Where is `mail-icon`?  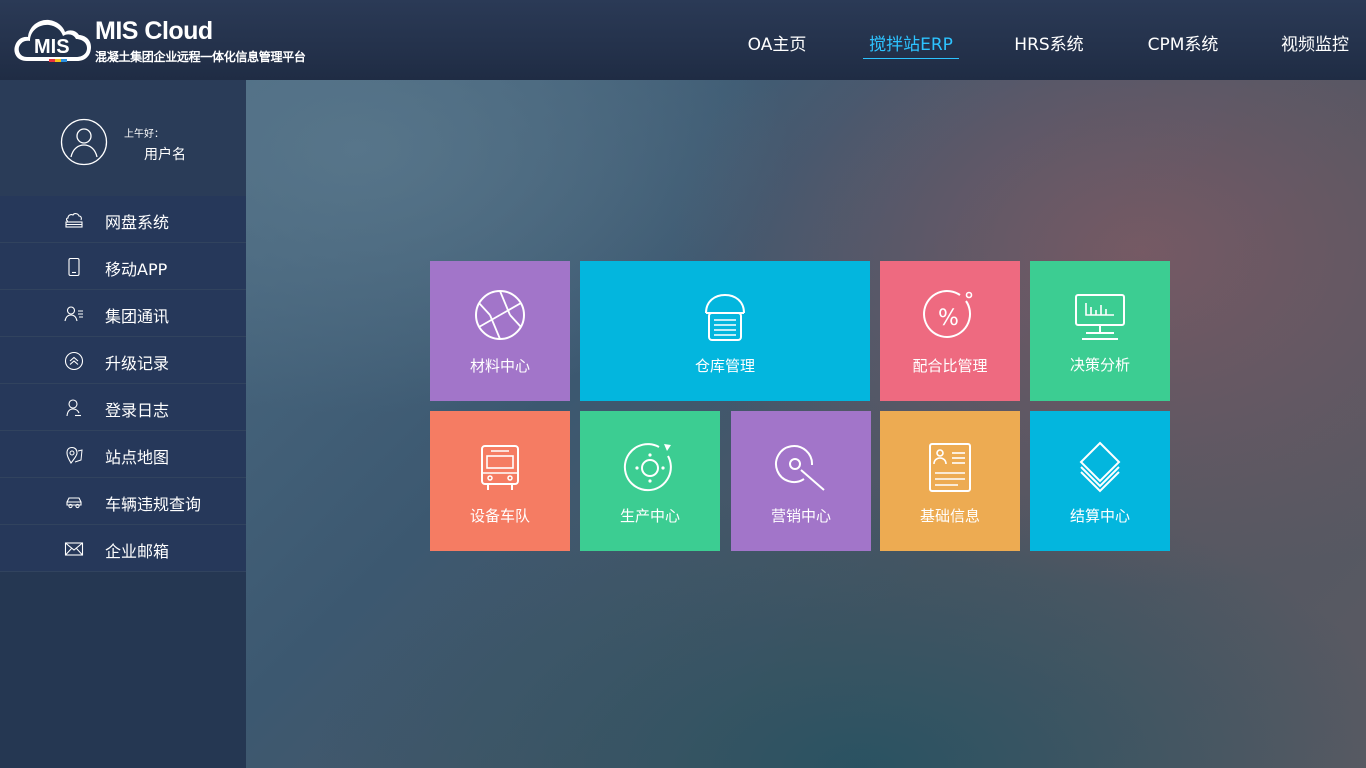 mail-icon is located at coordinates (74, 549).